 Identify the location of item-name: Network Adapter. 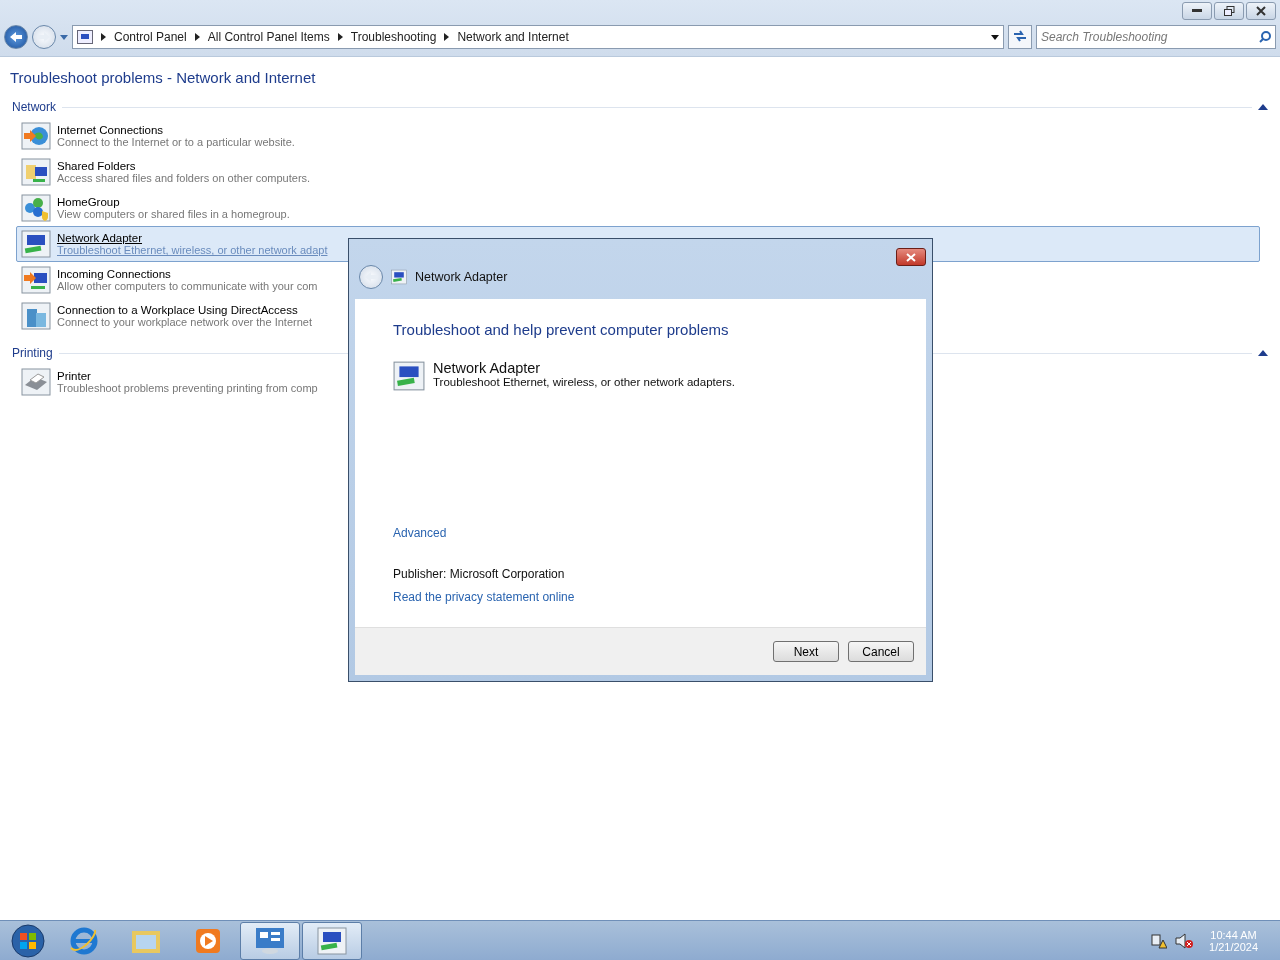
(100, 238).